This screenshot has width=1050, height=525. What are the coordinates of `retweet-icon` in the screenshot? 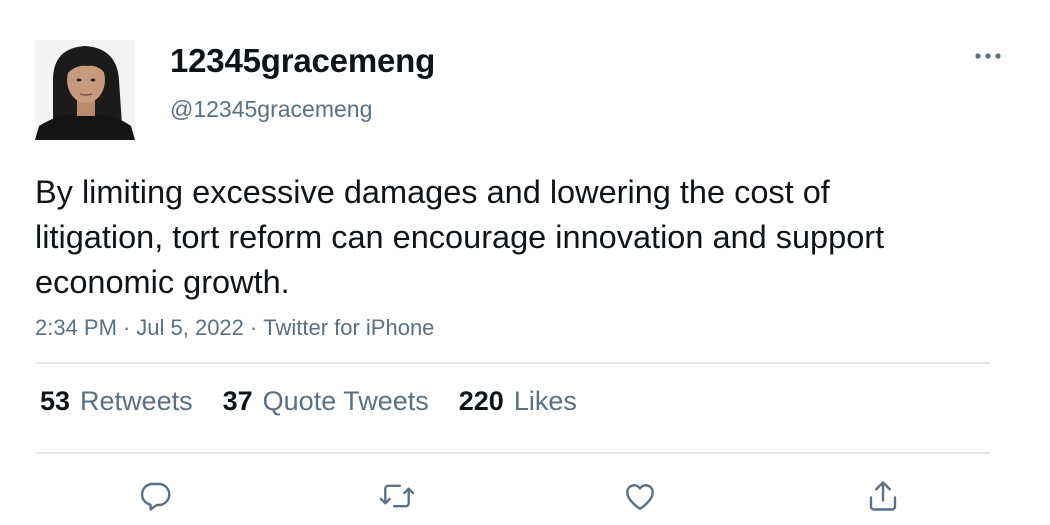 It's located at (397, 496).